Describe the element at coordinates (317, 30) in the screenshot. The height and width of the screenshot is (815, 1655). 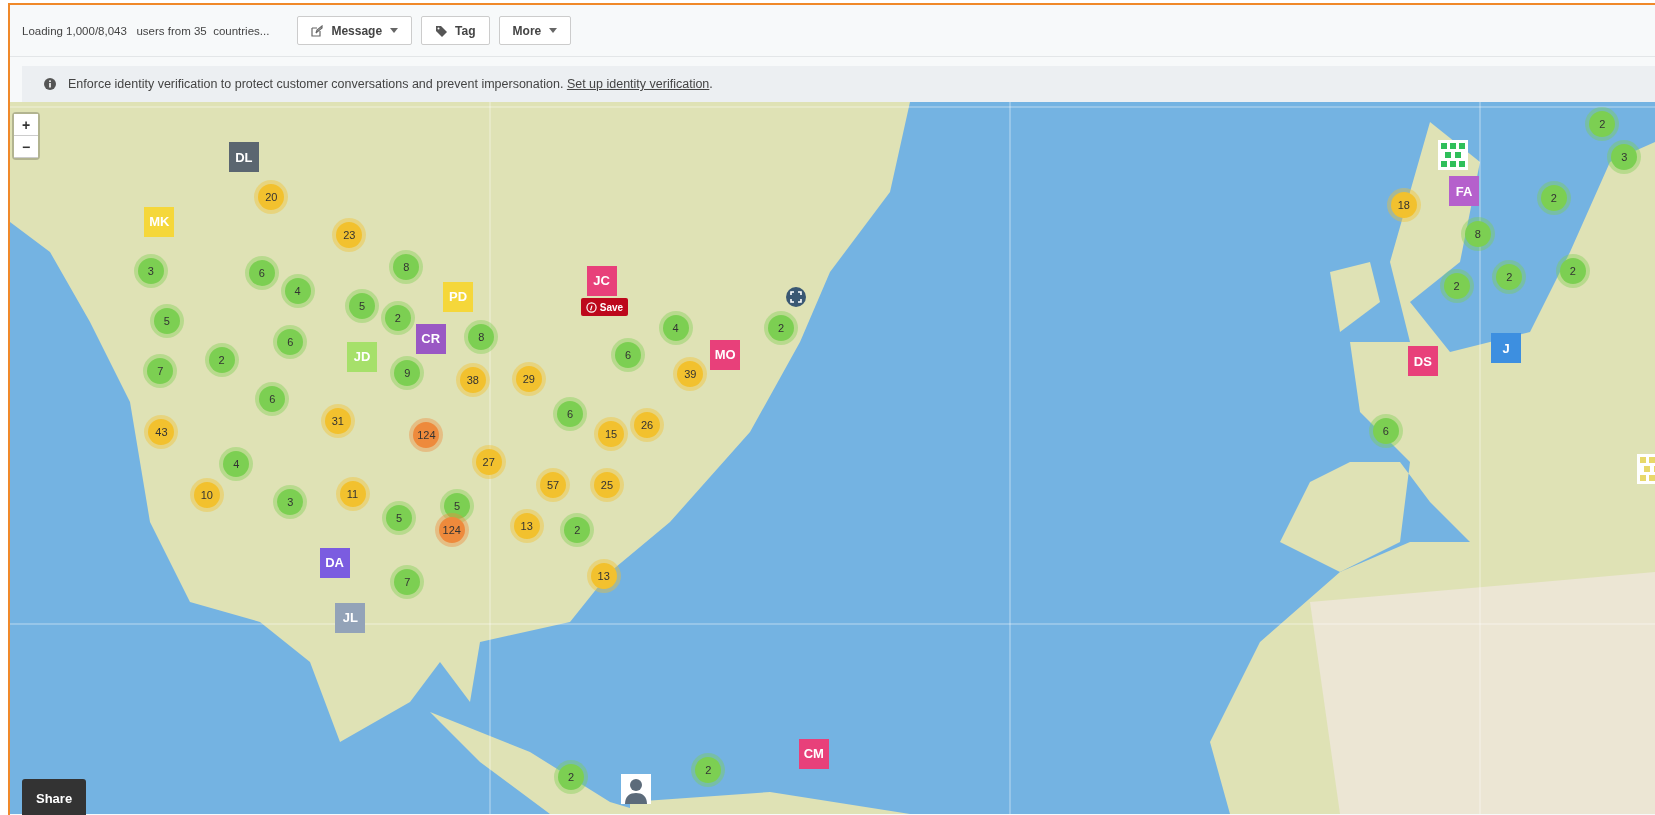
I see `edit-icon` at that location.